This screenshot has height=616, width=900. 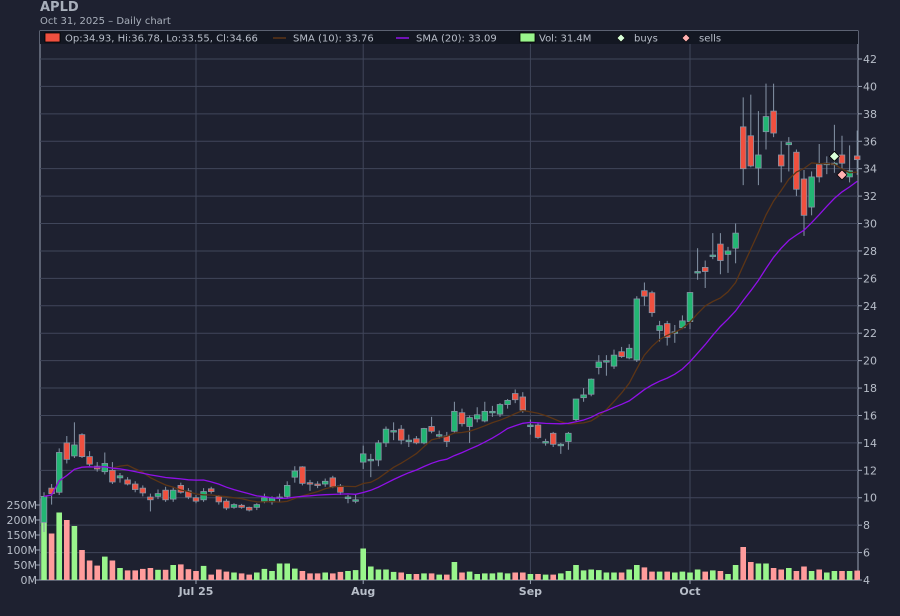 I want to click on y-tick-label: 10, so click(x=870, y=498).